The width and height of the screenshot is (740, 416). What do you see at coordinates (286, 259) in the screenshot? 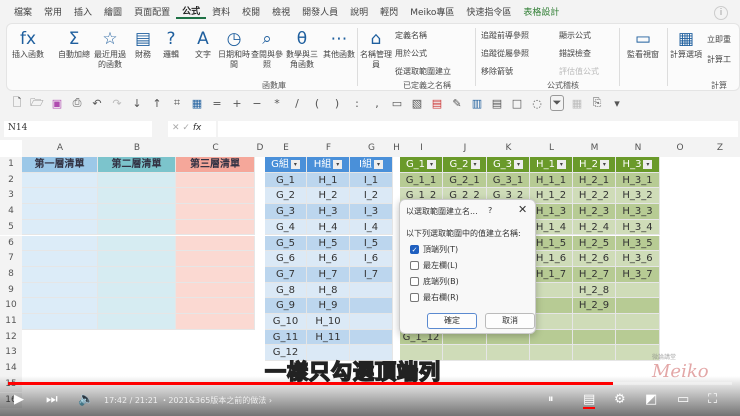
I see `cell: G_6` at bounding box center [286, 259].